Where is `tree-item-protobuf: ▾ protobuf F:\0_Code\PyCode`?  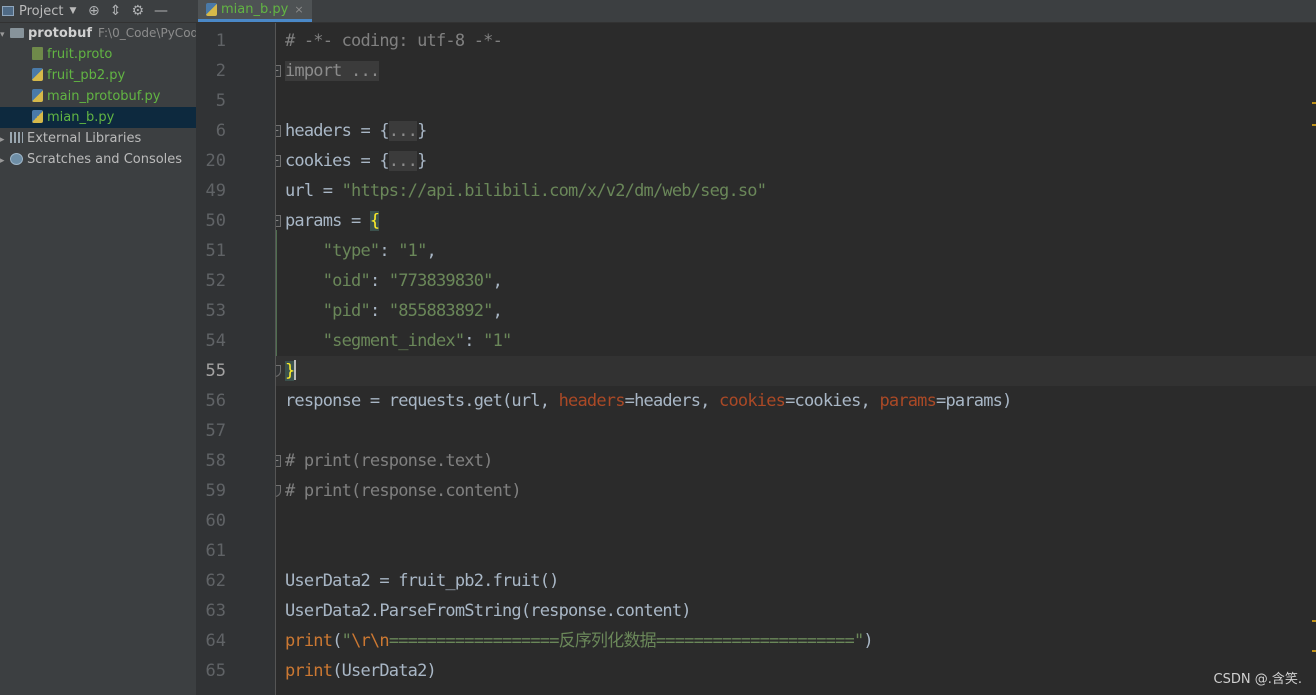 tree-item-protobuf: ▾ protobuf F:\0_Code\PyCode is located at coordinates (98, 33).